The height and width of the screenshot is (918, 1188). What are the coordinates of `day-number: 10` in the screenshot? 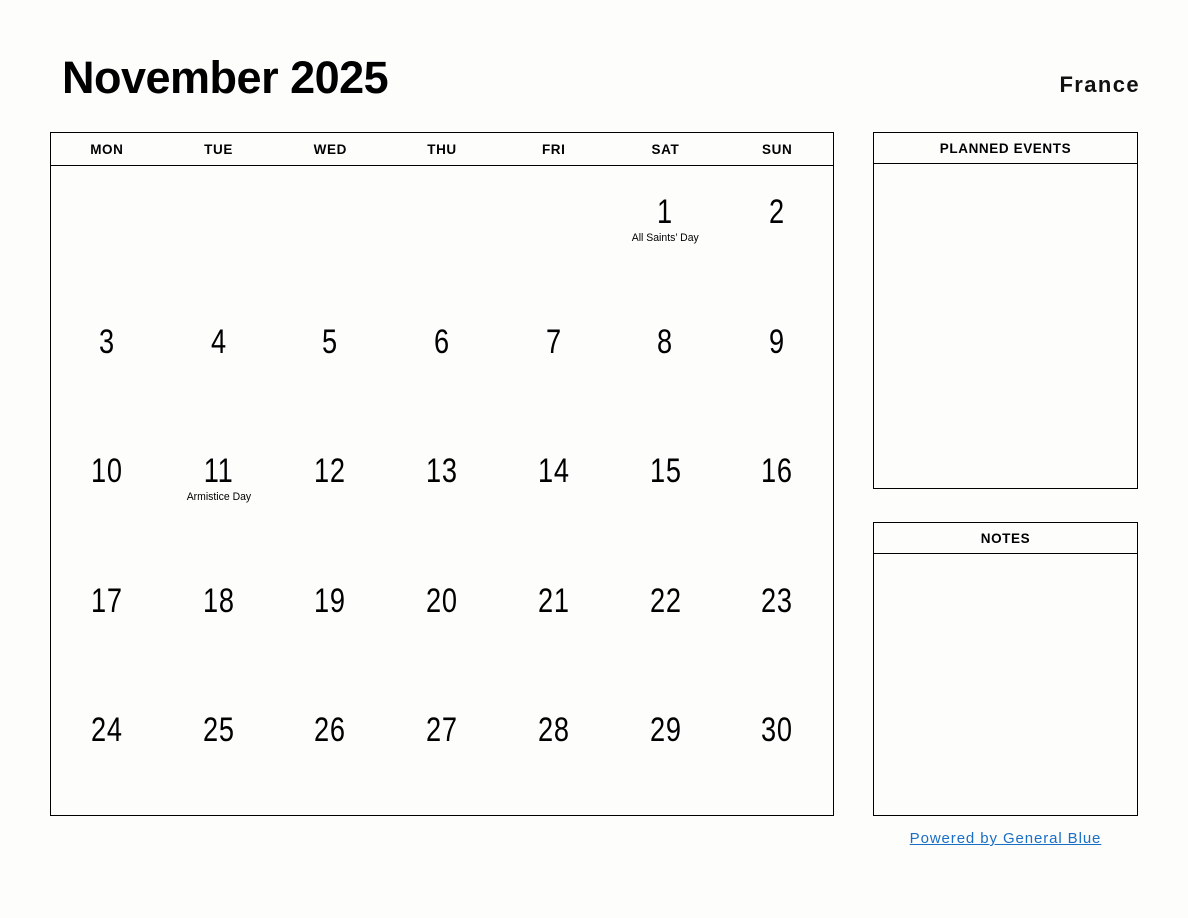 It's located at (106, 471).